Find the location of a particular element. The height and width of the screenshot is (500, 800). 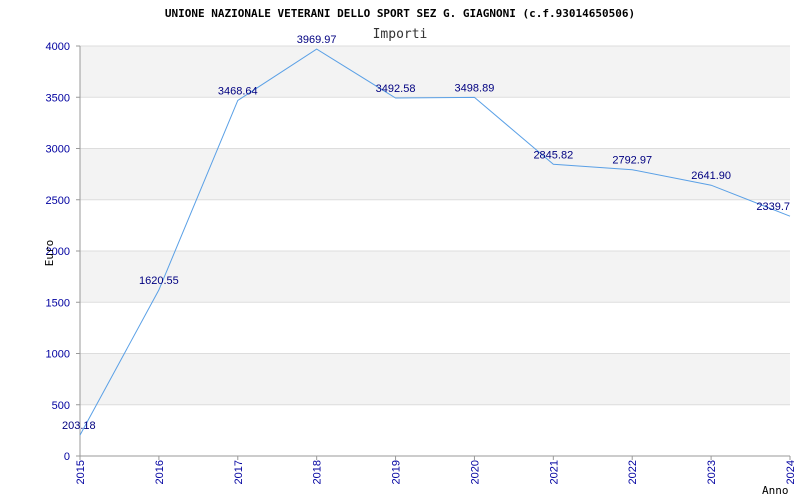

chart-subtitle: Importi is located at coordinates (400, 34).